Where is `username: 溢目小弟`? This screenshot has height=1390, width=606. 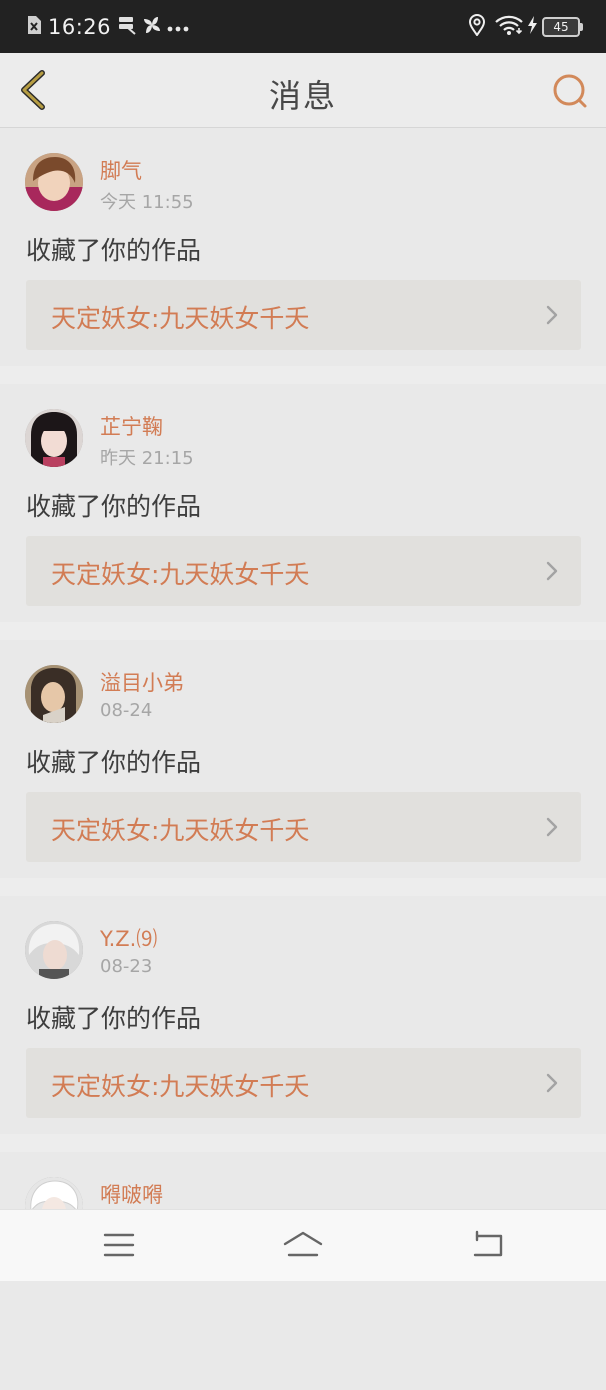
username: 溢目小弟 is located at coordinates (142, 682).